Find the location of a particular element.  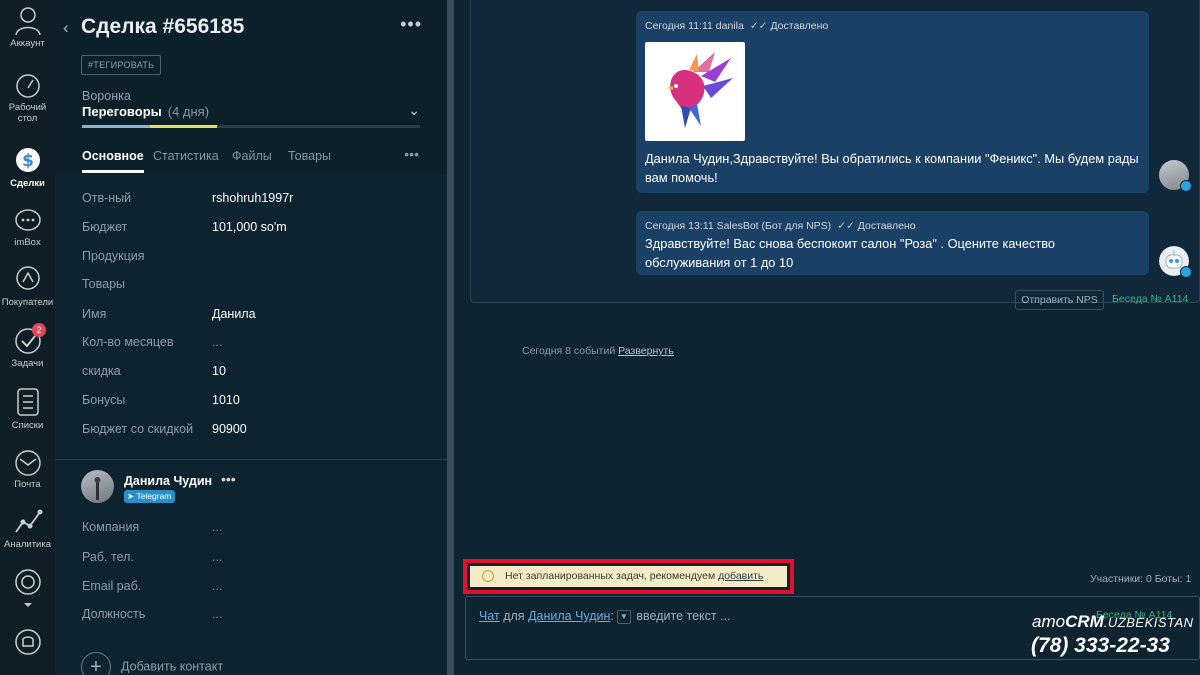

events-count: Сегодня 8 событий is located at coordinates (569, 351).